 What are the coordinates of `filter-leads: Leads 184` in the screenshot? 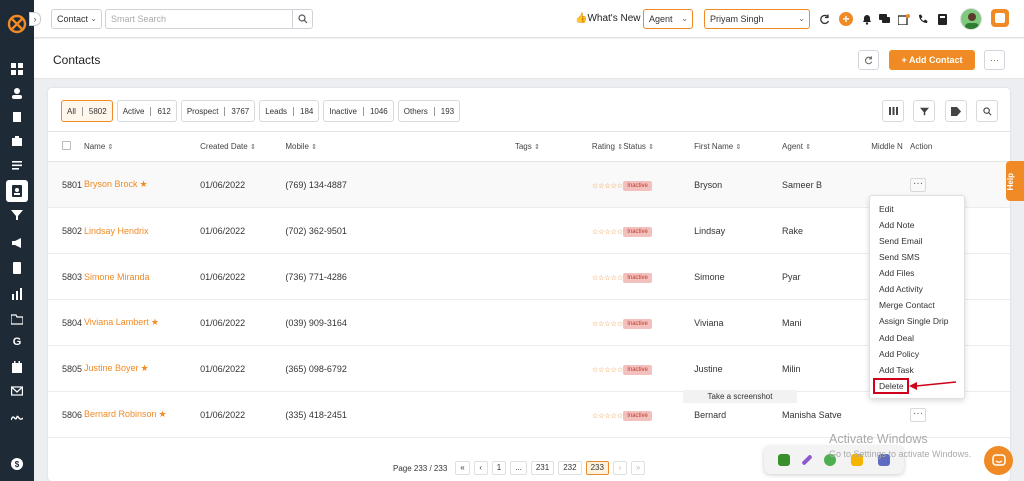 It's located at (289, 111).